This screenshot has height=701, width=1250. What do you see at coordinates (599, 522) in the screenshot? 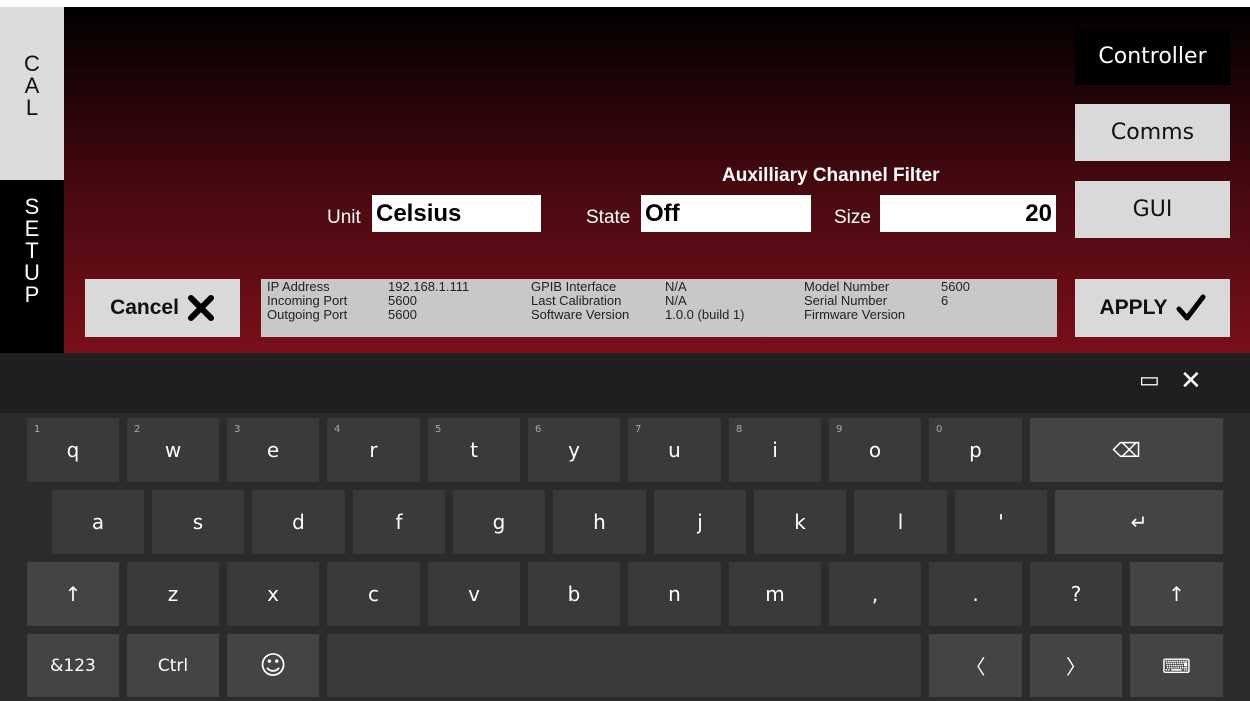
I see `key-h: h` at bounding box center [599, 522].